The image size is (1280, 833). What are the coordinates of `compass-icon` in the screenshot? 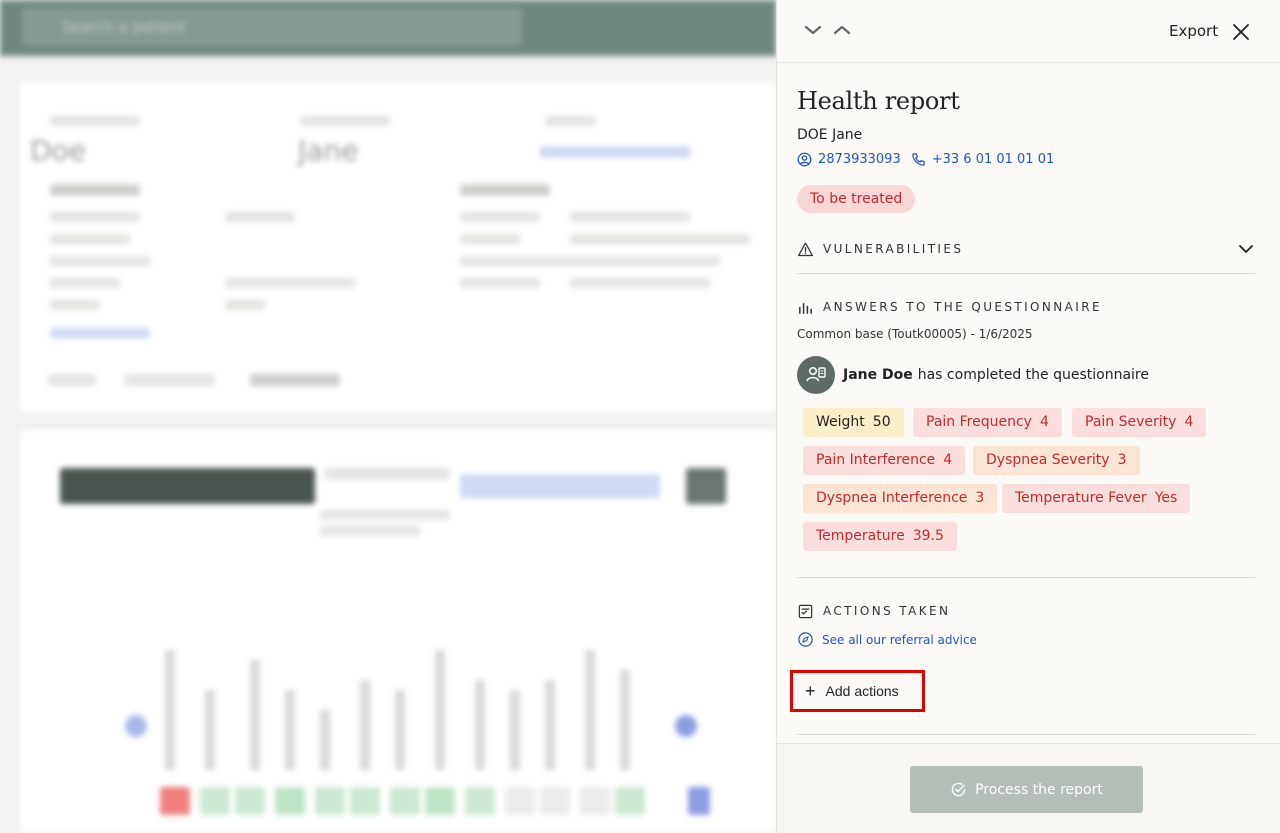 It's located at (805, 639).